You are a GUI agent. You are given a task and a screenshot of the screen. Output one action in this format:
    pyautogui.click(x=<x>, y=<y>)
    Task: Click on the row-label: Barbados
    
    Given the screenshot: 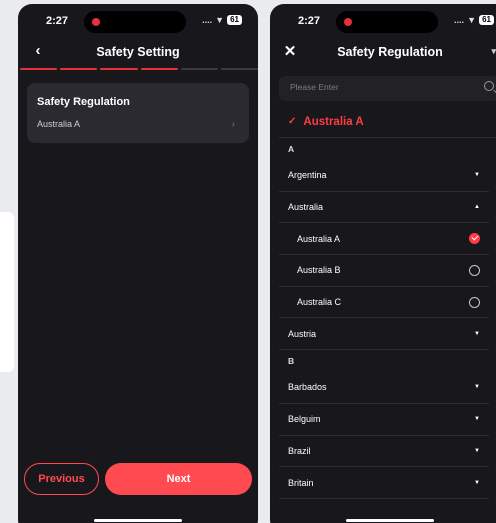 What is the action you would take?
    pyautogui.click(x=307, y=387)
    